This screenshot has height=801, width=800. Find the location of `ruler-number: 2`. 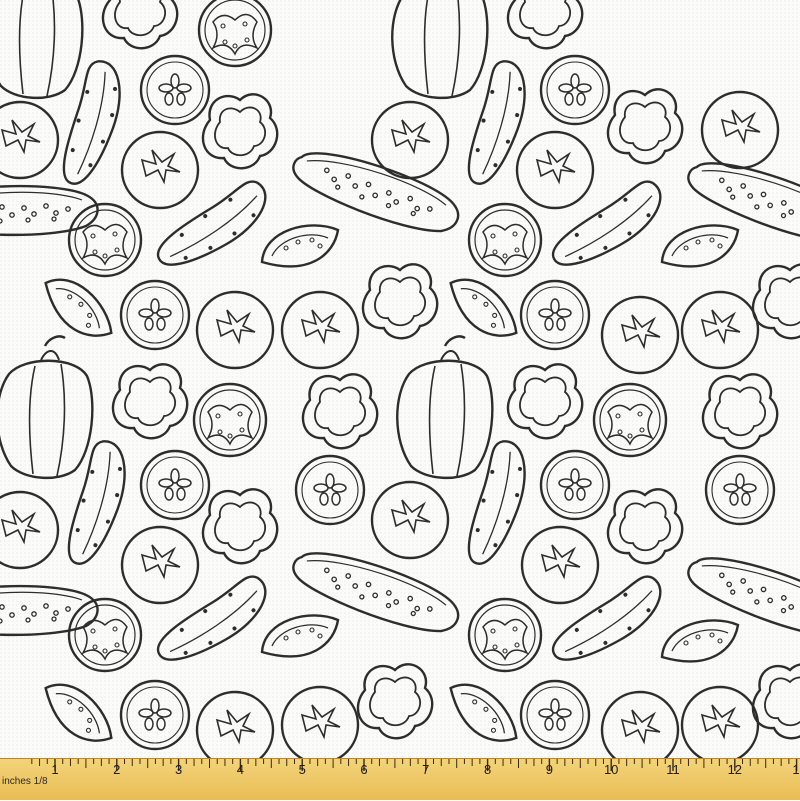

ruler-number: 2 is located at coordinates (117, 769).